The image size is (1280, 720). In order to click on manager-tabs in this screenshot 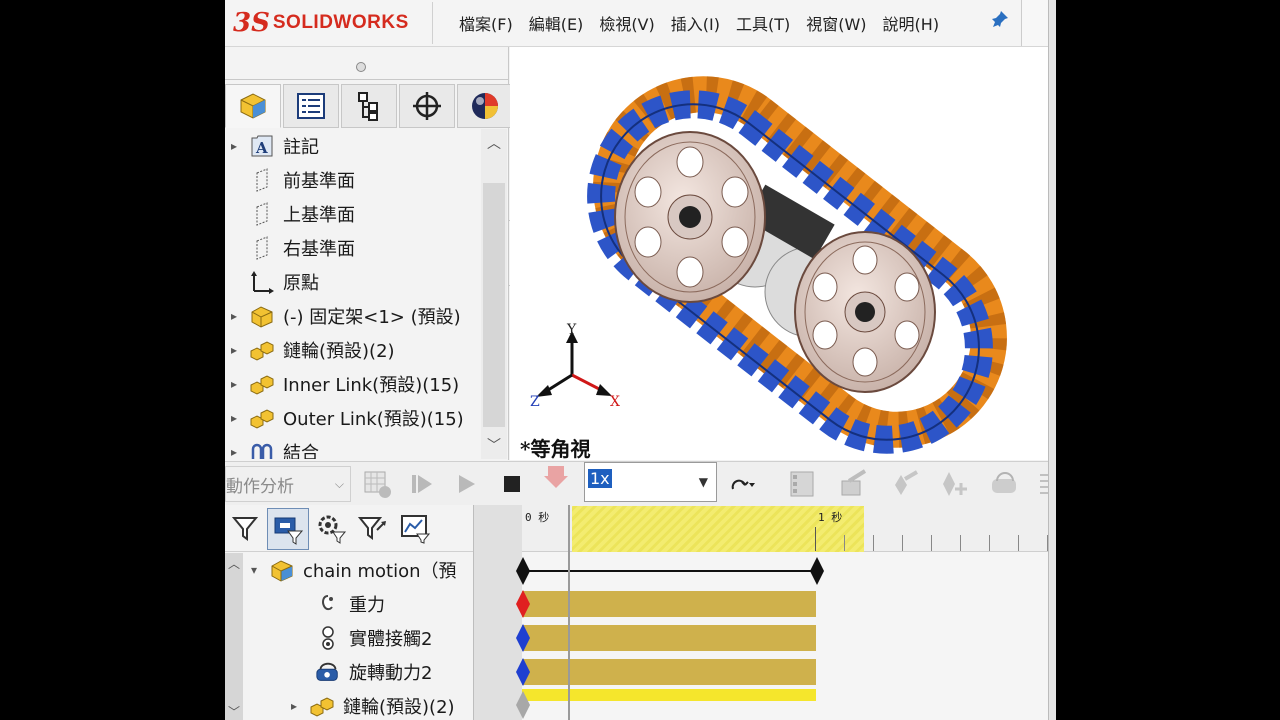, I will do `click(370, 106)`.